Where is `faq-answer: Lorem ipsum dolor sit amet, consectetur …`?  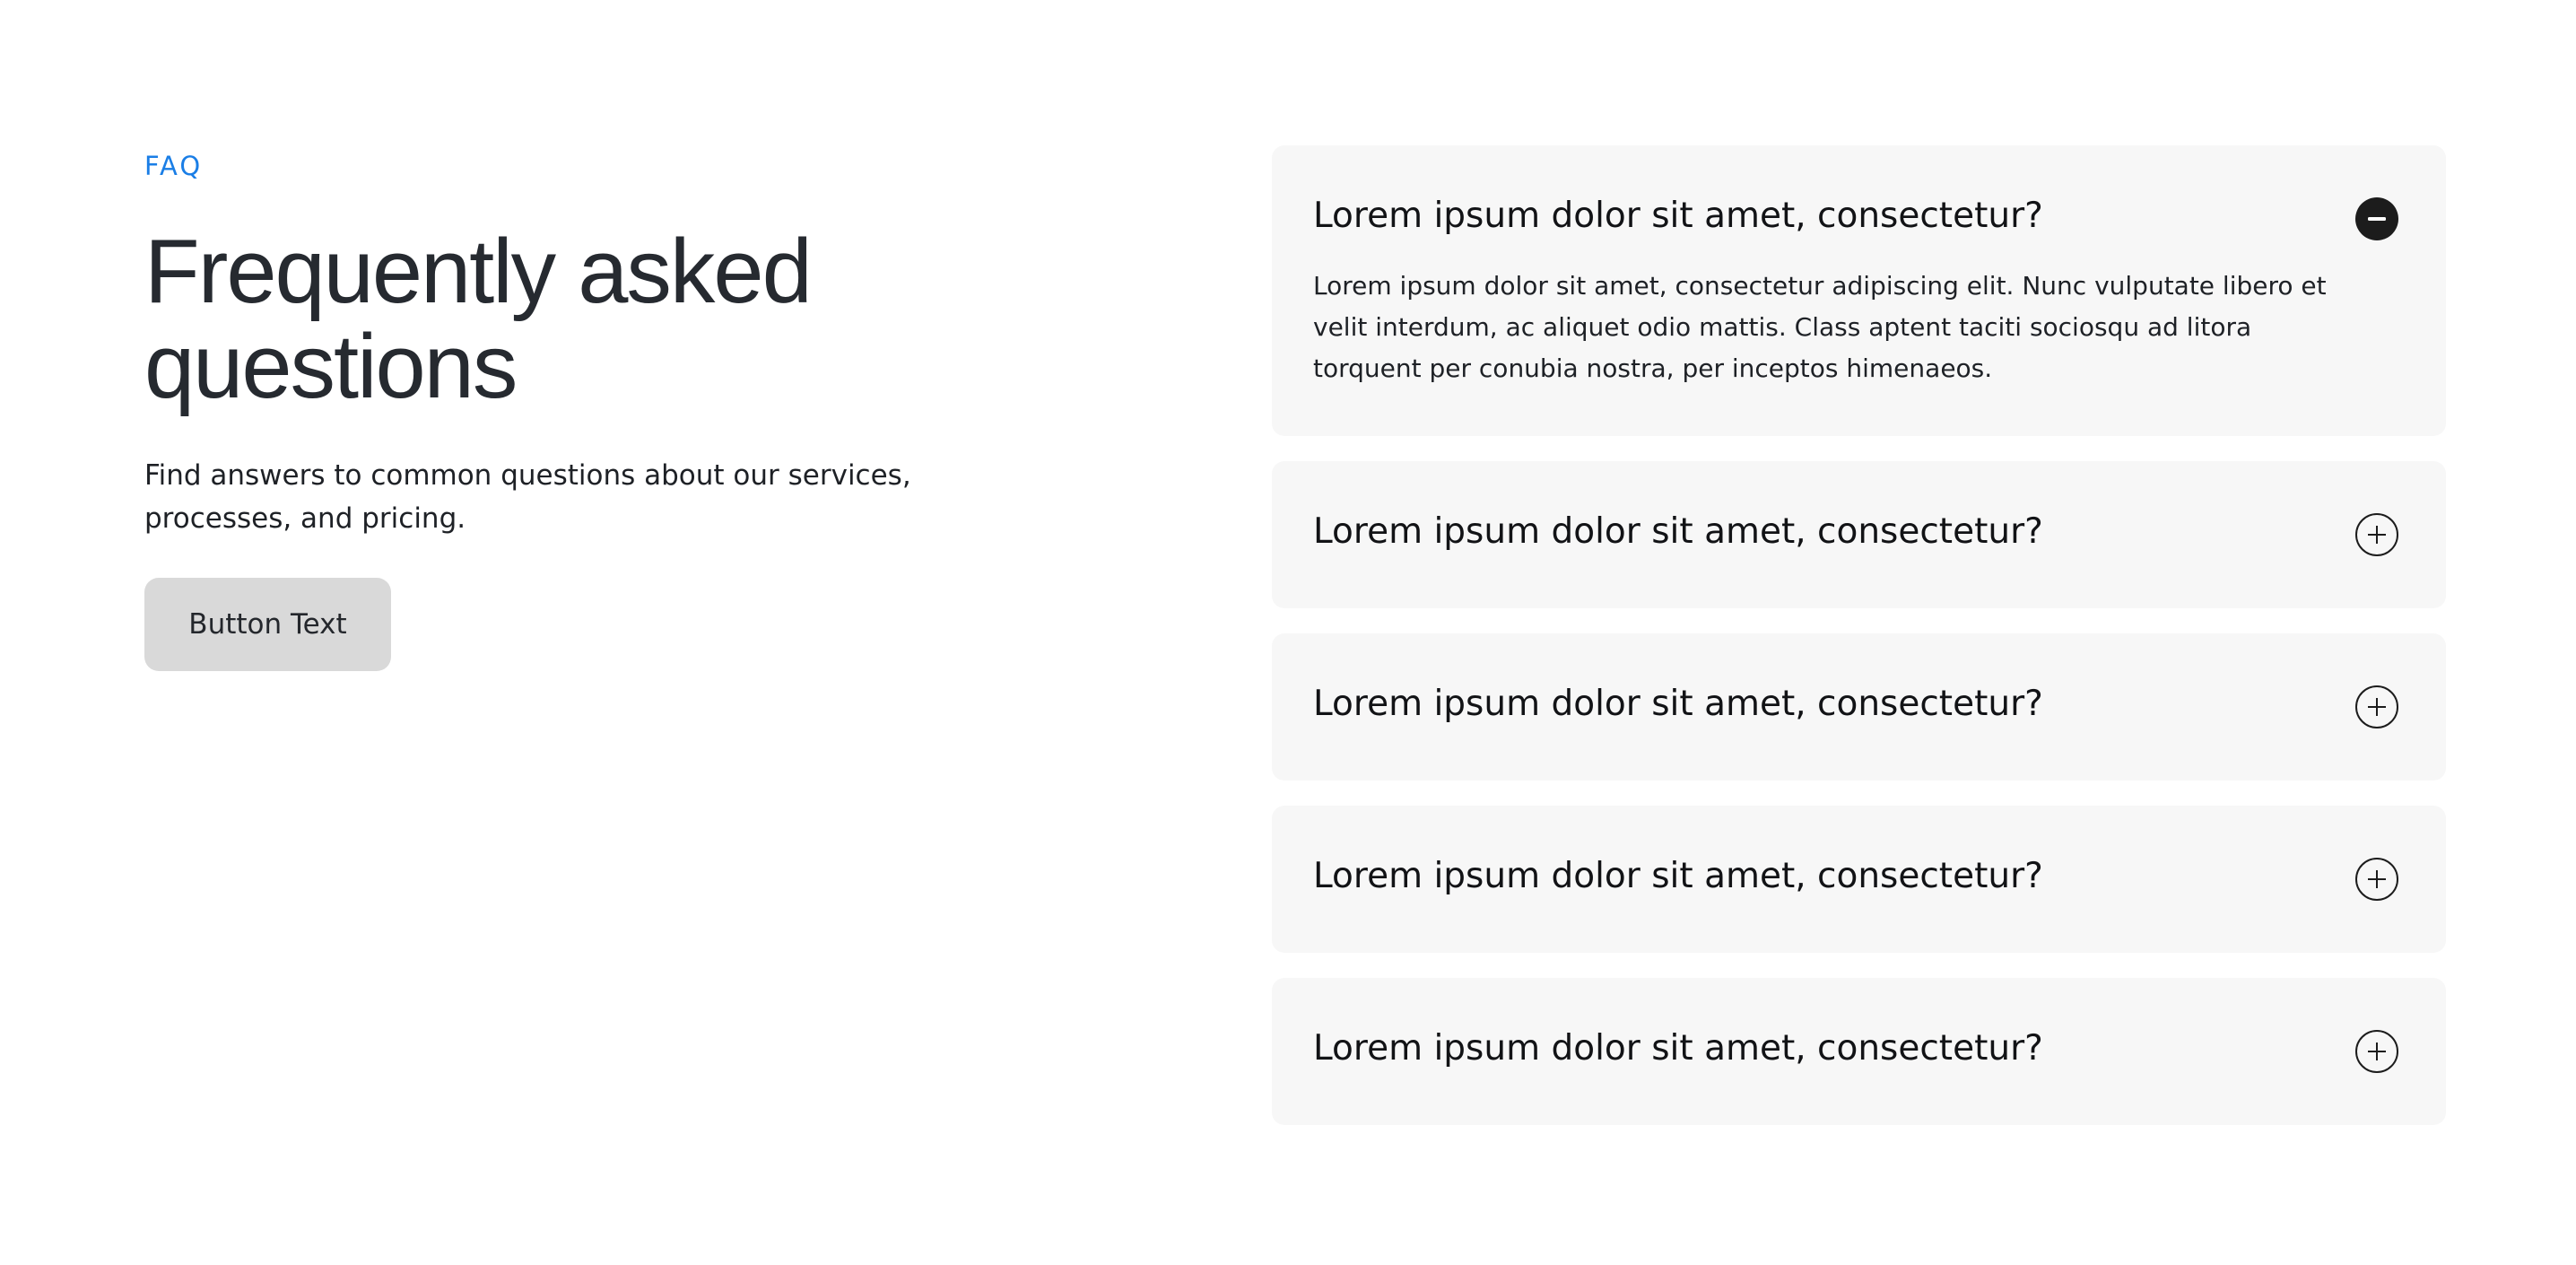
faq-answer: Lorem ipsum dolor sit amet, consectetur … is located at coordinates (1820, 327).